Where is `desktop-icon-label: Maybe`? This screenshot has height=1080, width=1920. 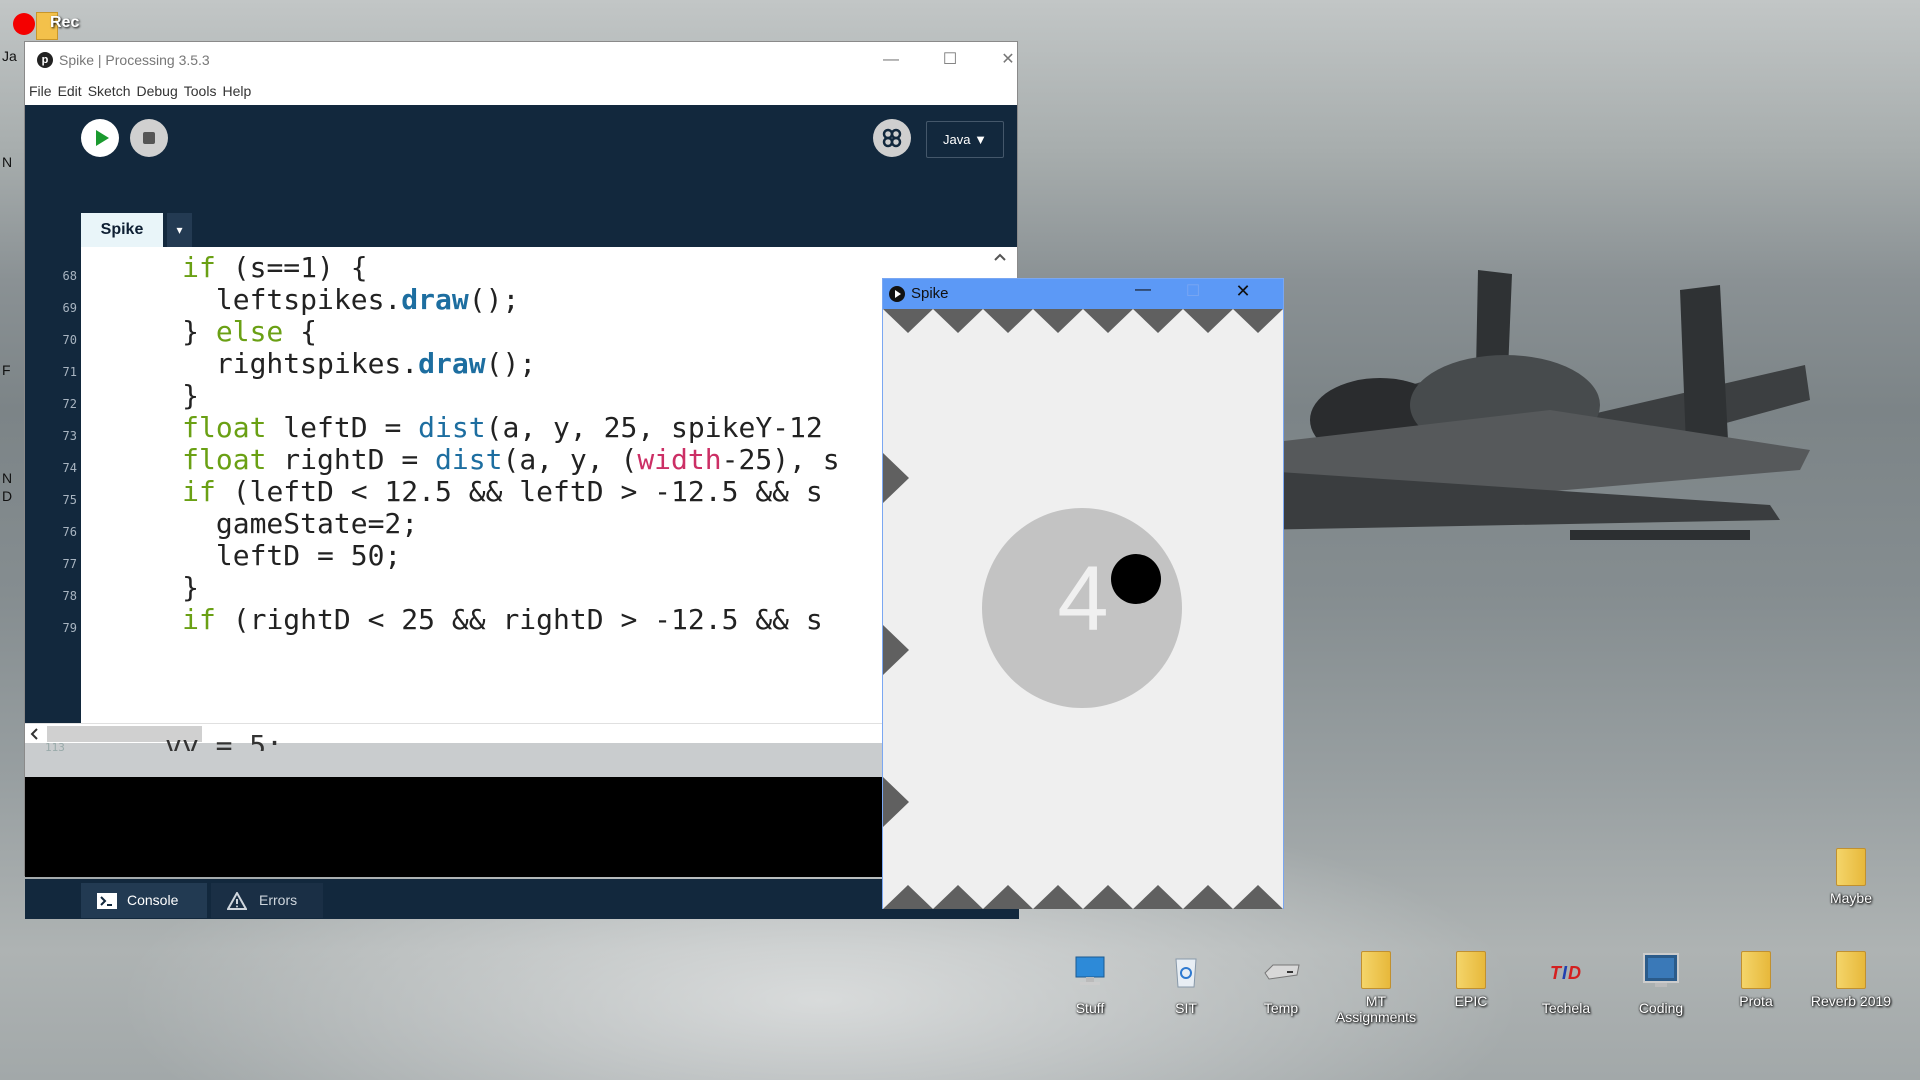
desktop-icon-label: Maybe is located at coordinates (1851, 898).